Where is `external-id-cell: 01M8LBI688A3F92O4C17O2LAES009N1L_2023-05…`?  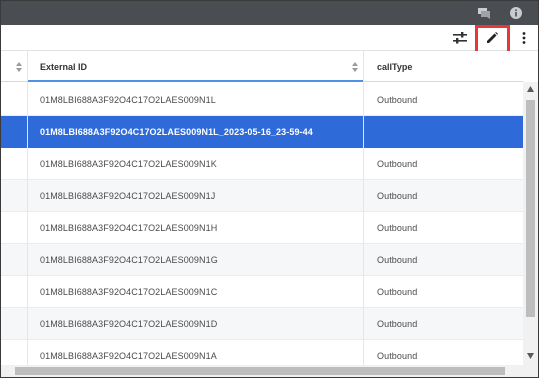 external-id-cell: 01M8LBI688A3F92O4C17O2LAES009N1L_2023-05… is located at coordinates (176, 131).